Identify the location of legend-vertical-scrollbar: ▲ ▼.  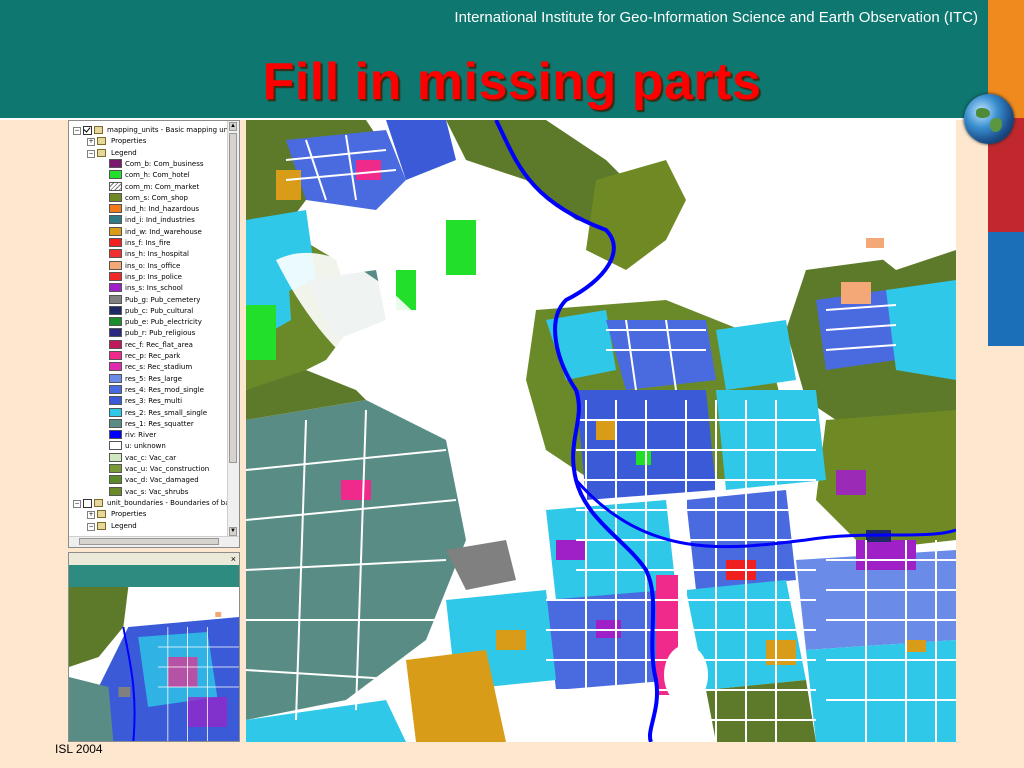
(233, 334).